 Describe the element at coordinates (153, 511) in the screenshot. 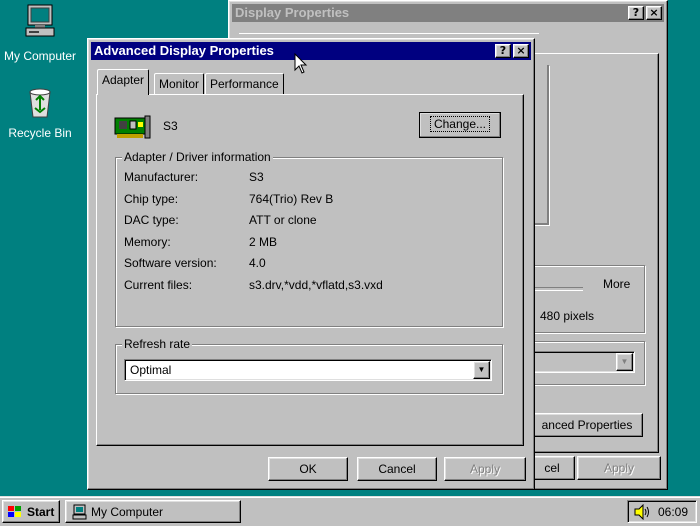

I see `taskbar-item-my-computer: My Computer` at that location.